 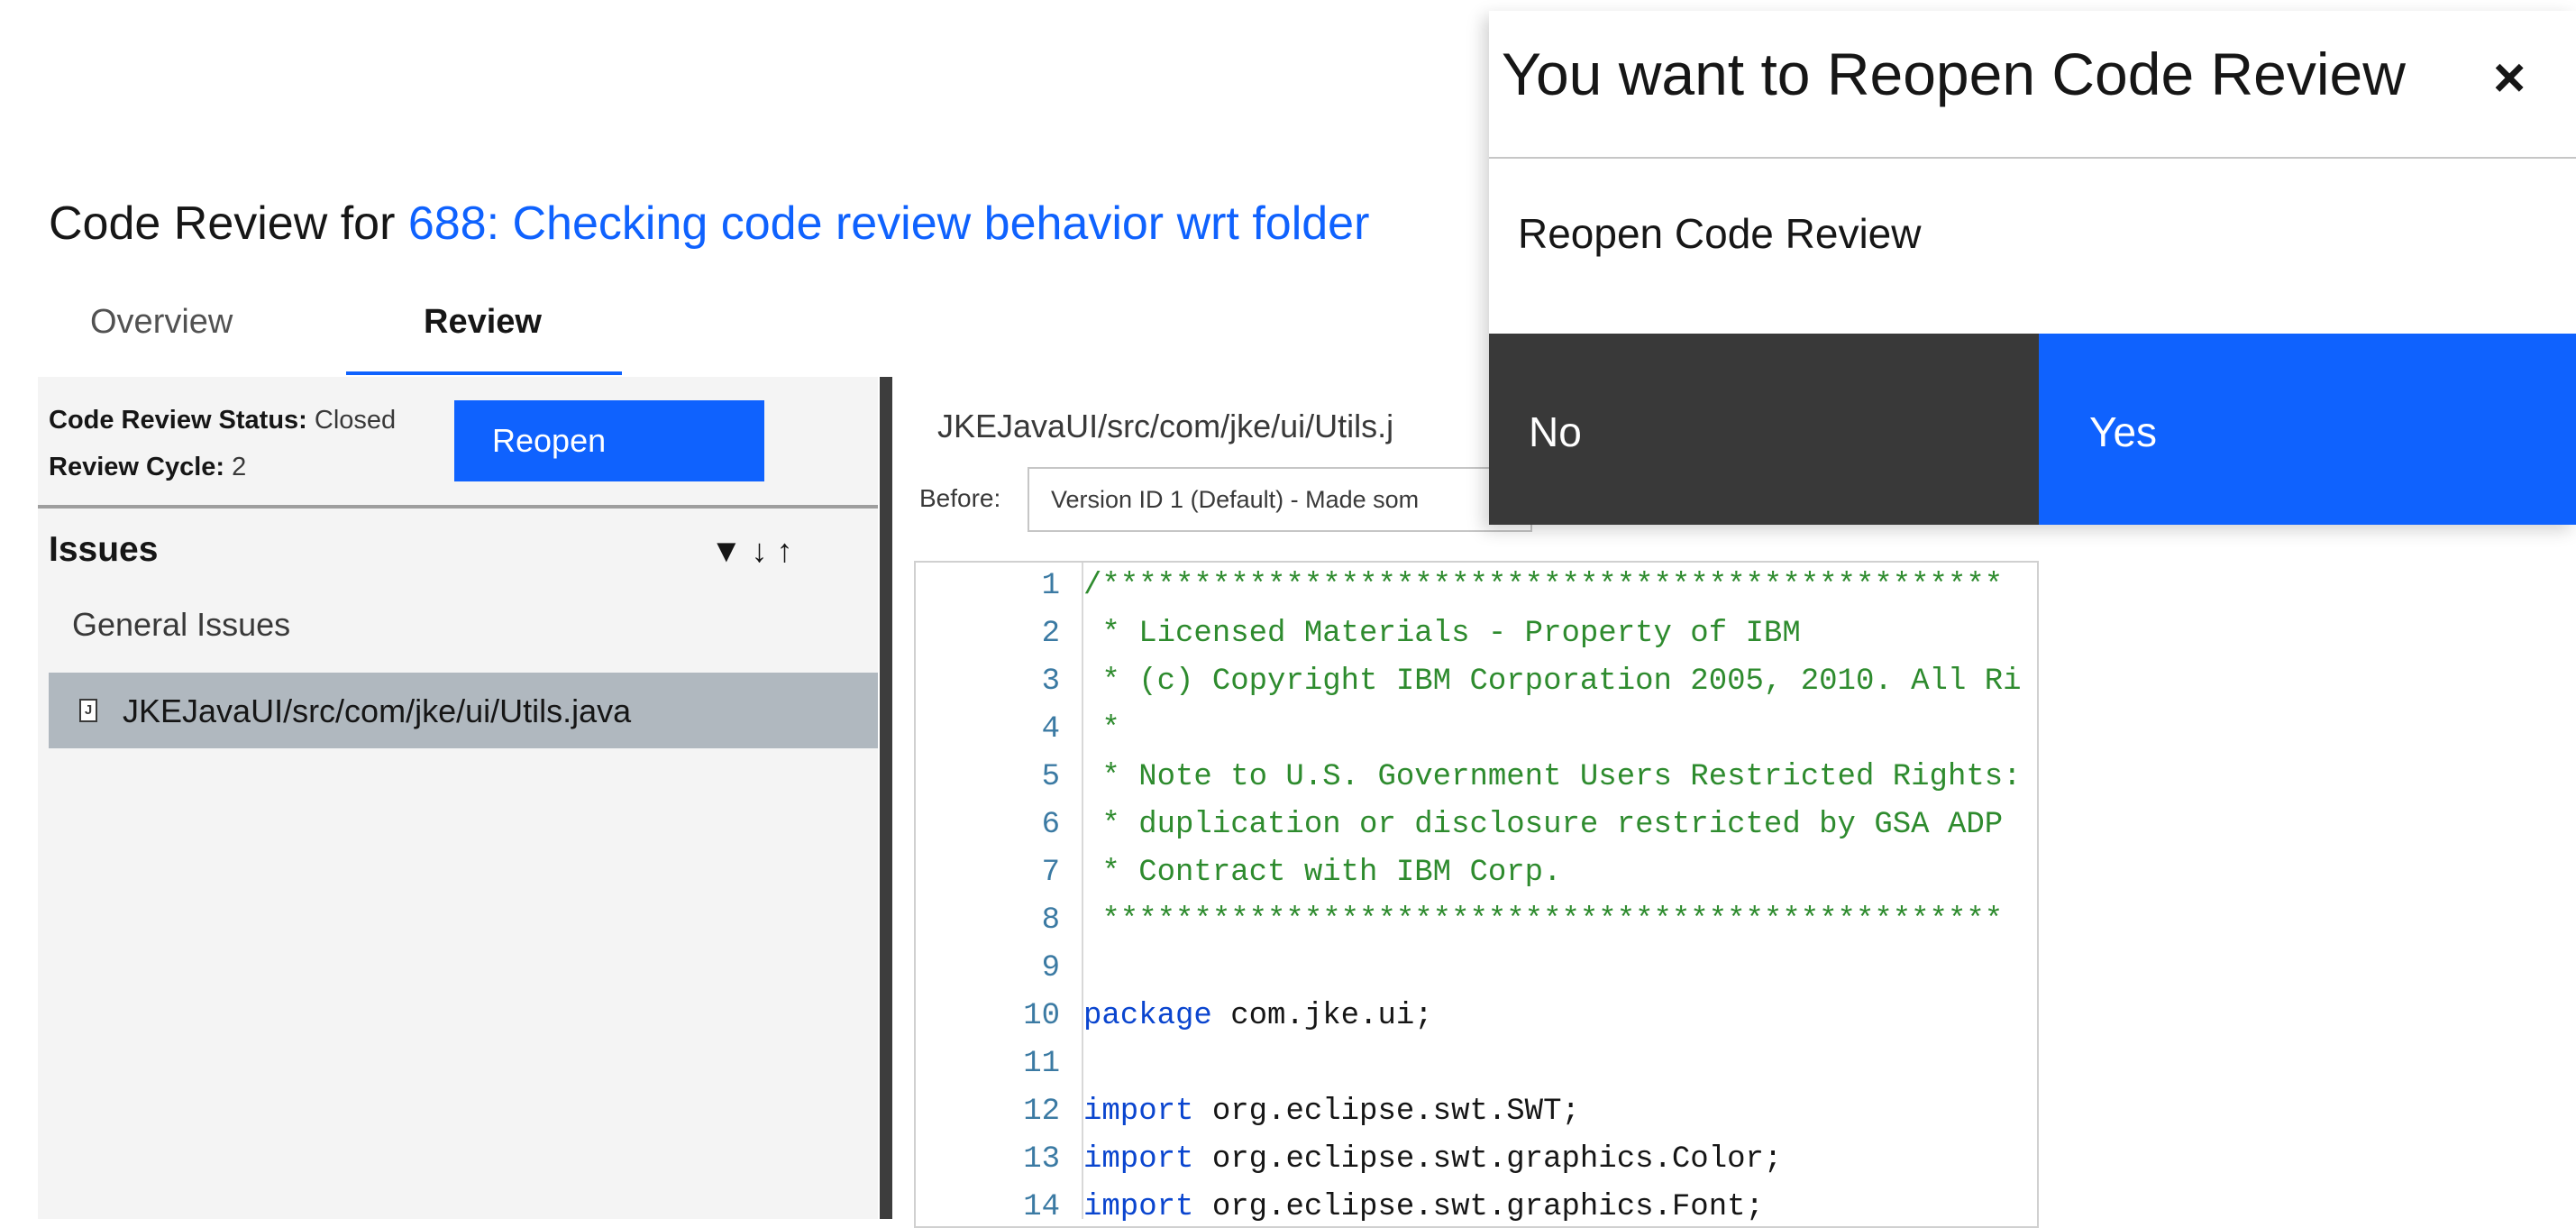 I want to click on line-number: 9, so click(x=1050, y=968).